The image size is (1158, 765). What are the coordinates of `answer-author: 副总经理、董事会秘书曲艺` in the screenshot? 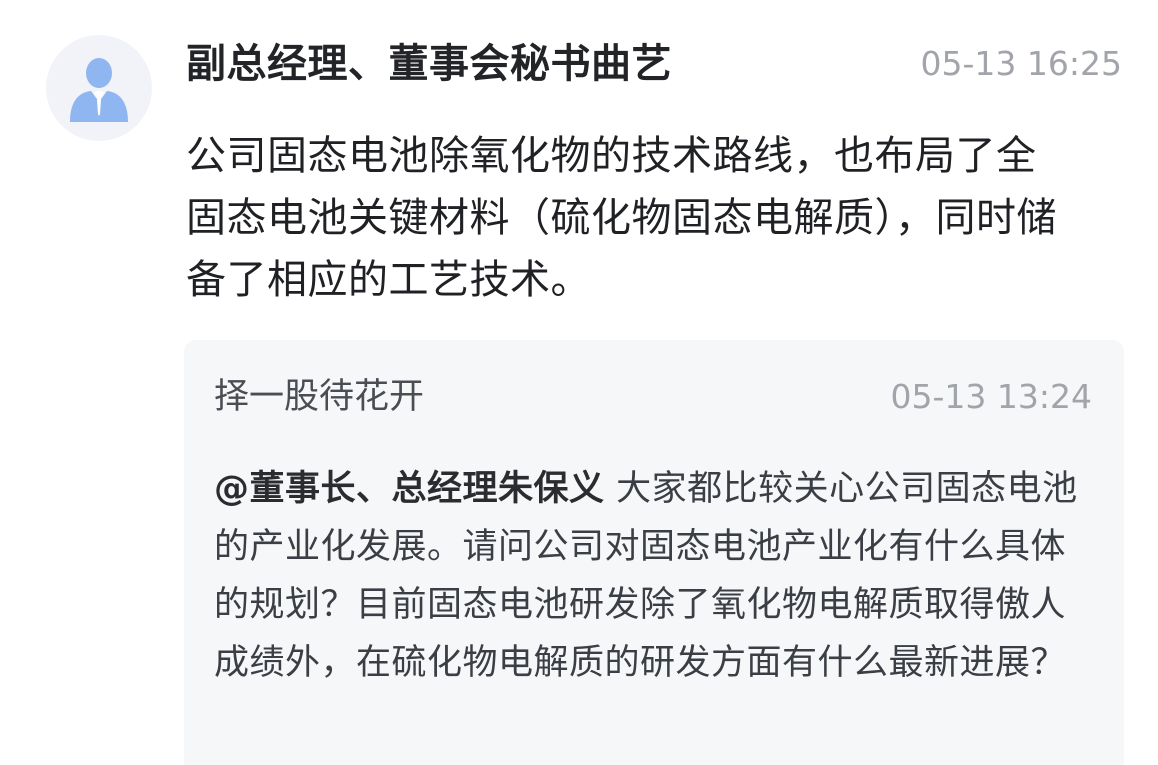 It's located at (429, 64).